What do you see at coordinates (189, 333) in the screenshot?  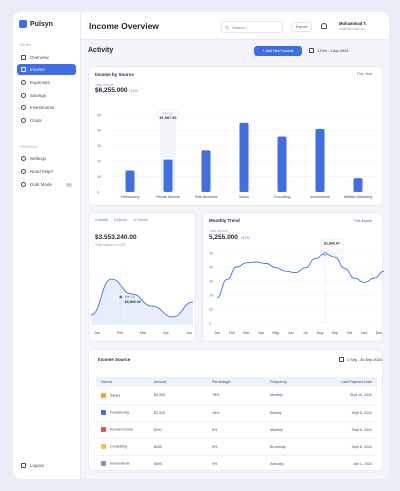 I see `x-tick-label: Jun` at bounding box center [189, 333].